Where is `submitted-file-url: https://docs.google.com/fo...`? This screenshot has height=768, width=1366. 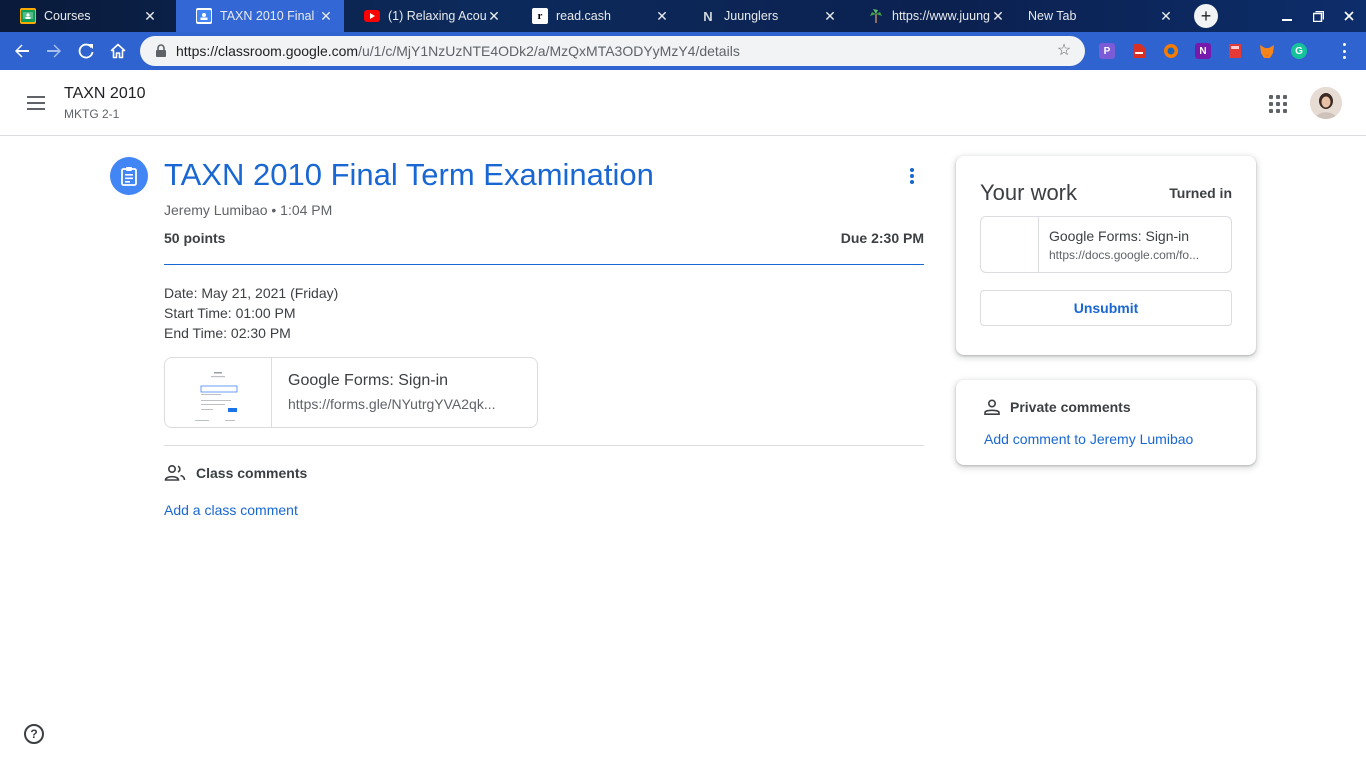 submitted-file-url: https://docs.google.com/fo... is located at coordinates (1124, 255).